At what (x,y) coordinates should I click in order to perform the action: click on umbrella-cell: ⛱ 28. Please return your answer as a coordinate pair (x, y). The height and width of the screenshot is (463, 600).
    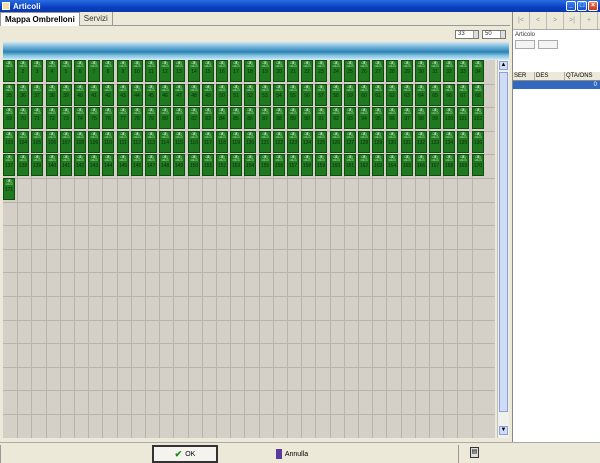
    Looking at the image, I should click on (392, 71).